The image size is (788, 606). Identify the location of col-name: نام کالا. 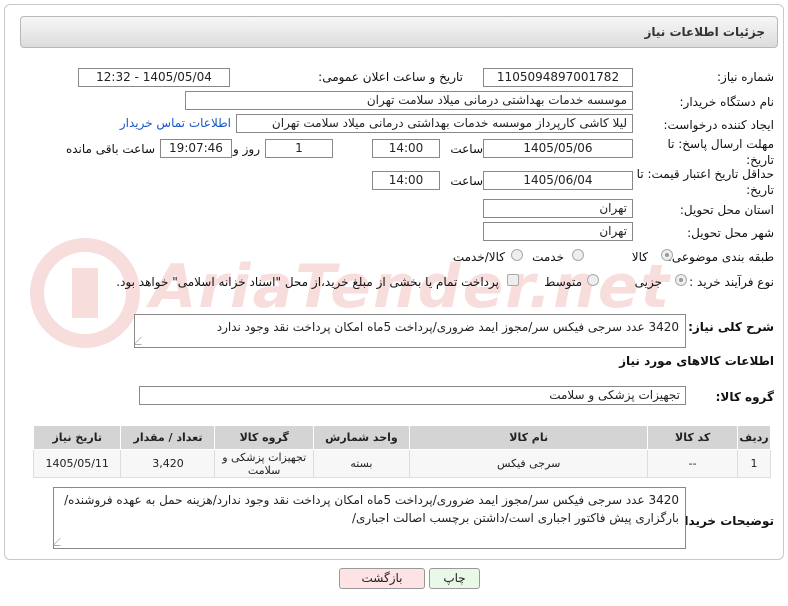
(529, 437).